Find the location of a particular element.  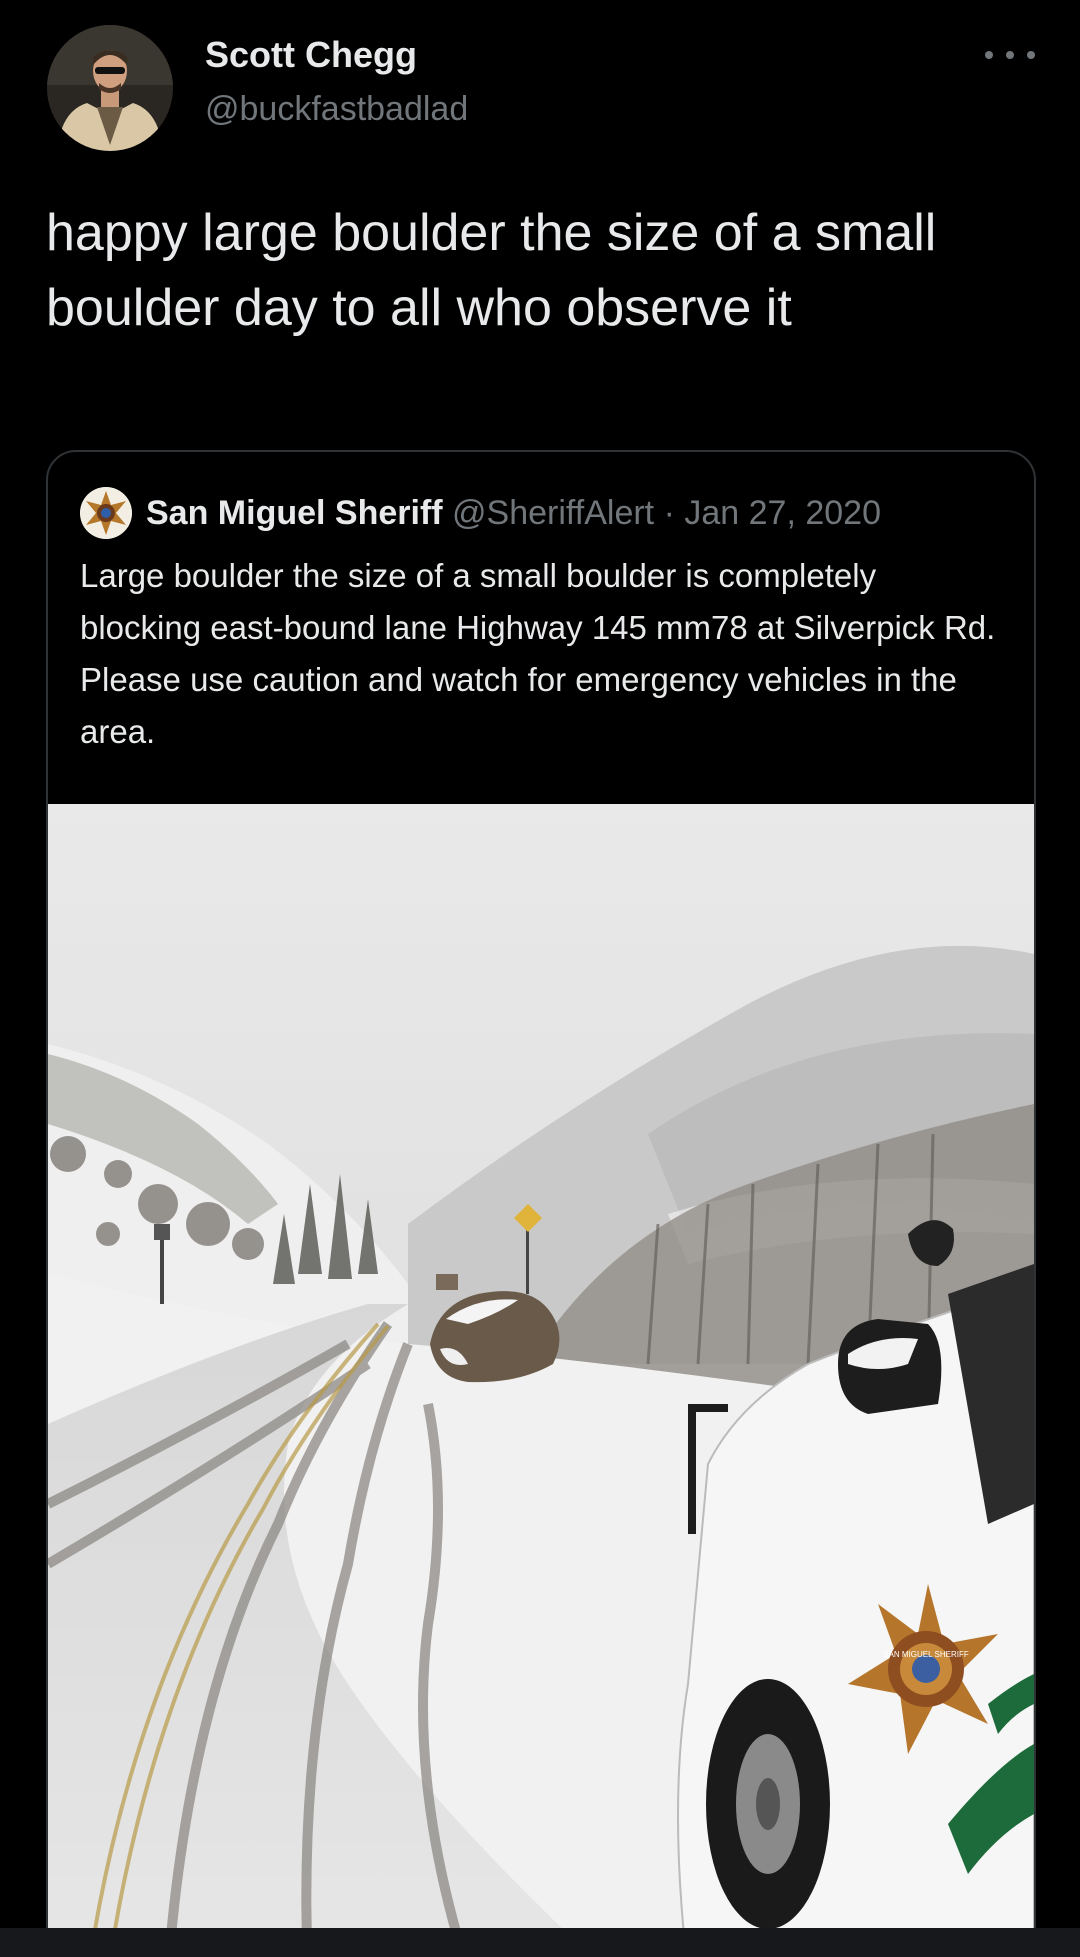

quoted-tweet-date: Jan 27, 2020 is located at coordinates (782, 513).